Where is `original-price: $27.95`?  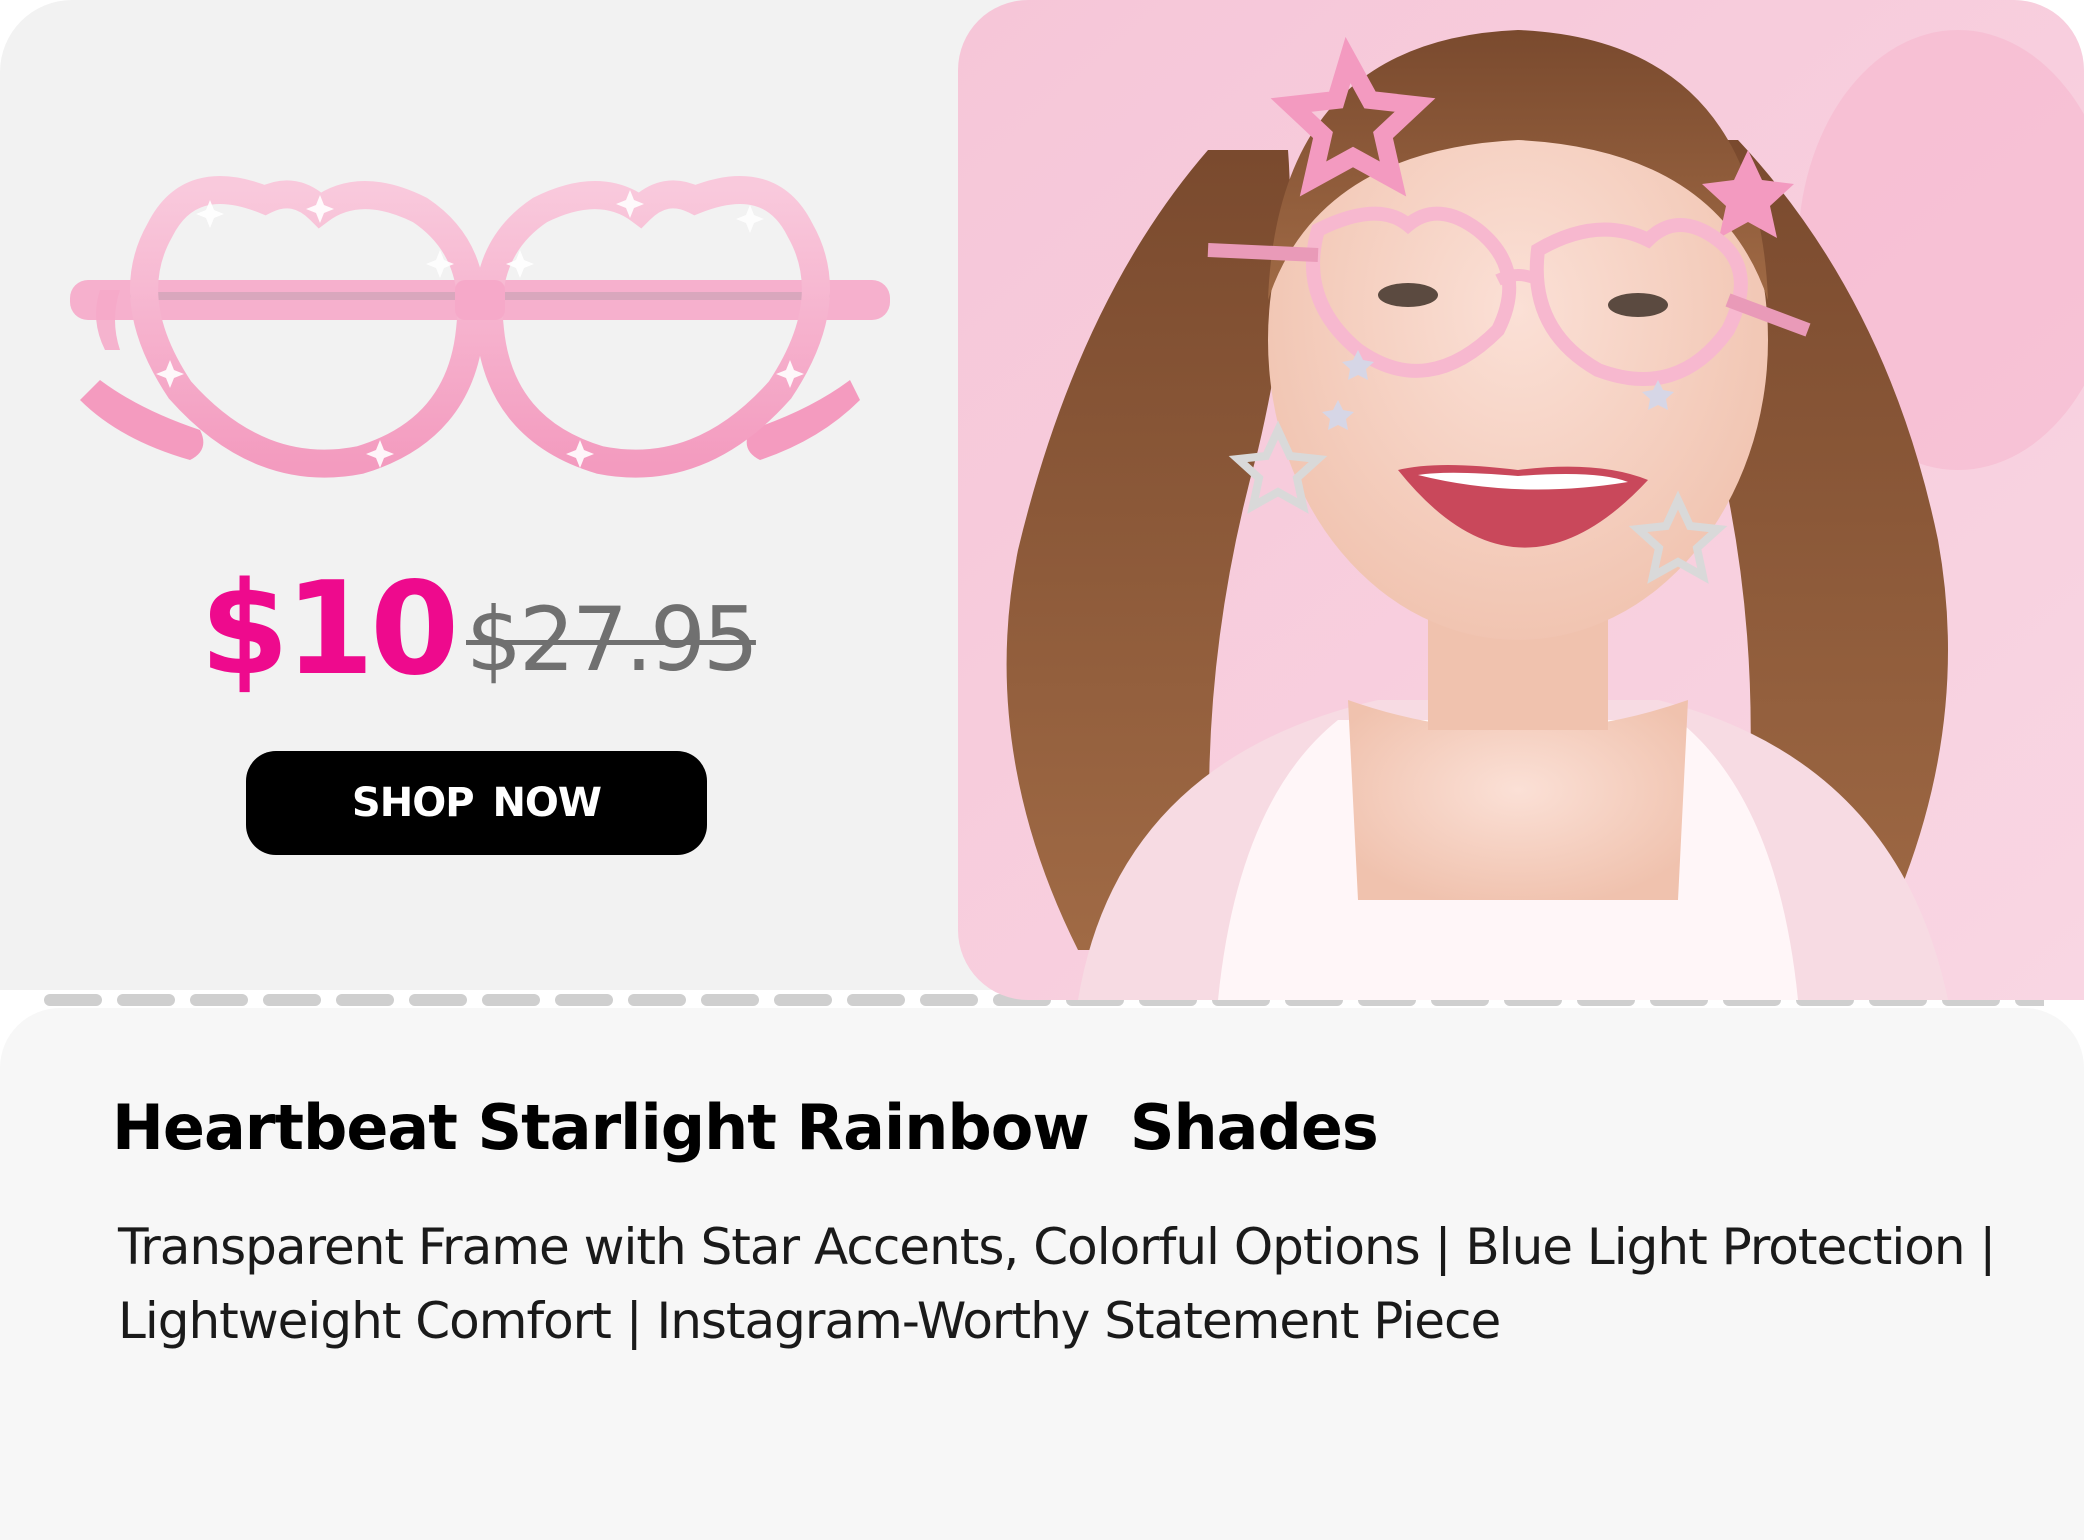 original-price: $27.95 is located at coordinates (612, 639).